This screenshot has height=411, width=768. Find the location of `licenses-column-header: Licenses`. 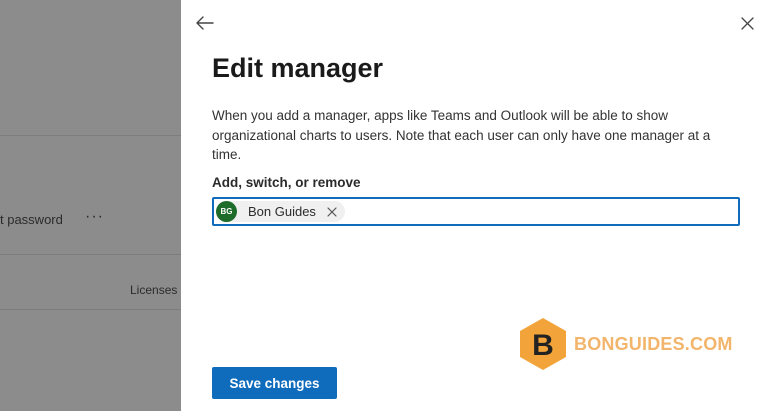

licenses-column-header: Licenses is located at coordinates (154, 290).